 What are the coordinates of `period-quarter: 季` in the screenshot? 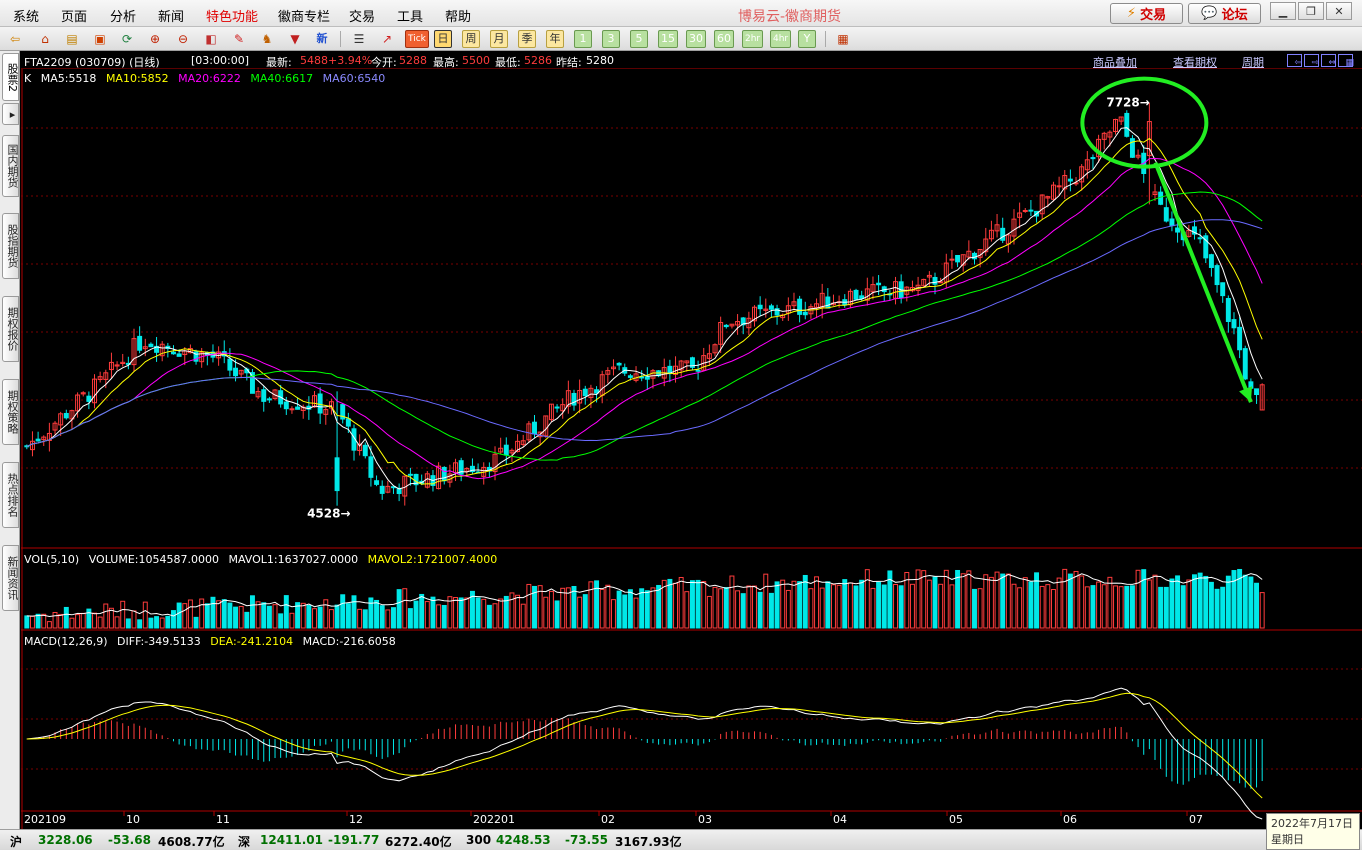 It's located at (527, 39).